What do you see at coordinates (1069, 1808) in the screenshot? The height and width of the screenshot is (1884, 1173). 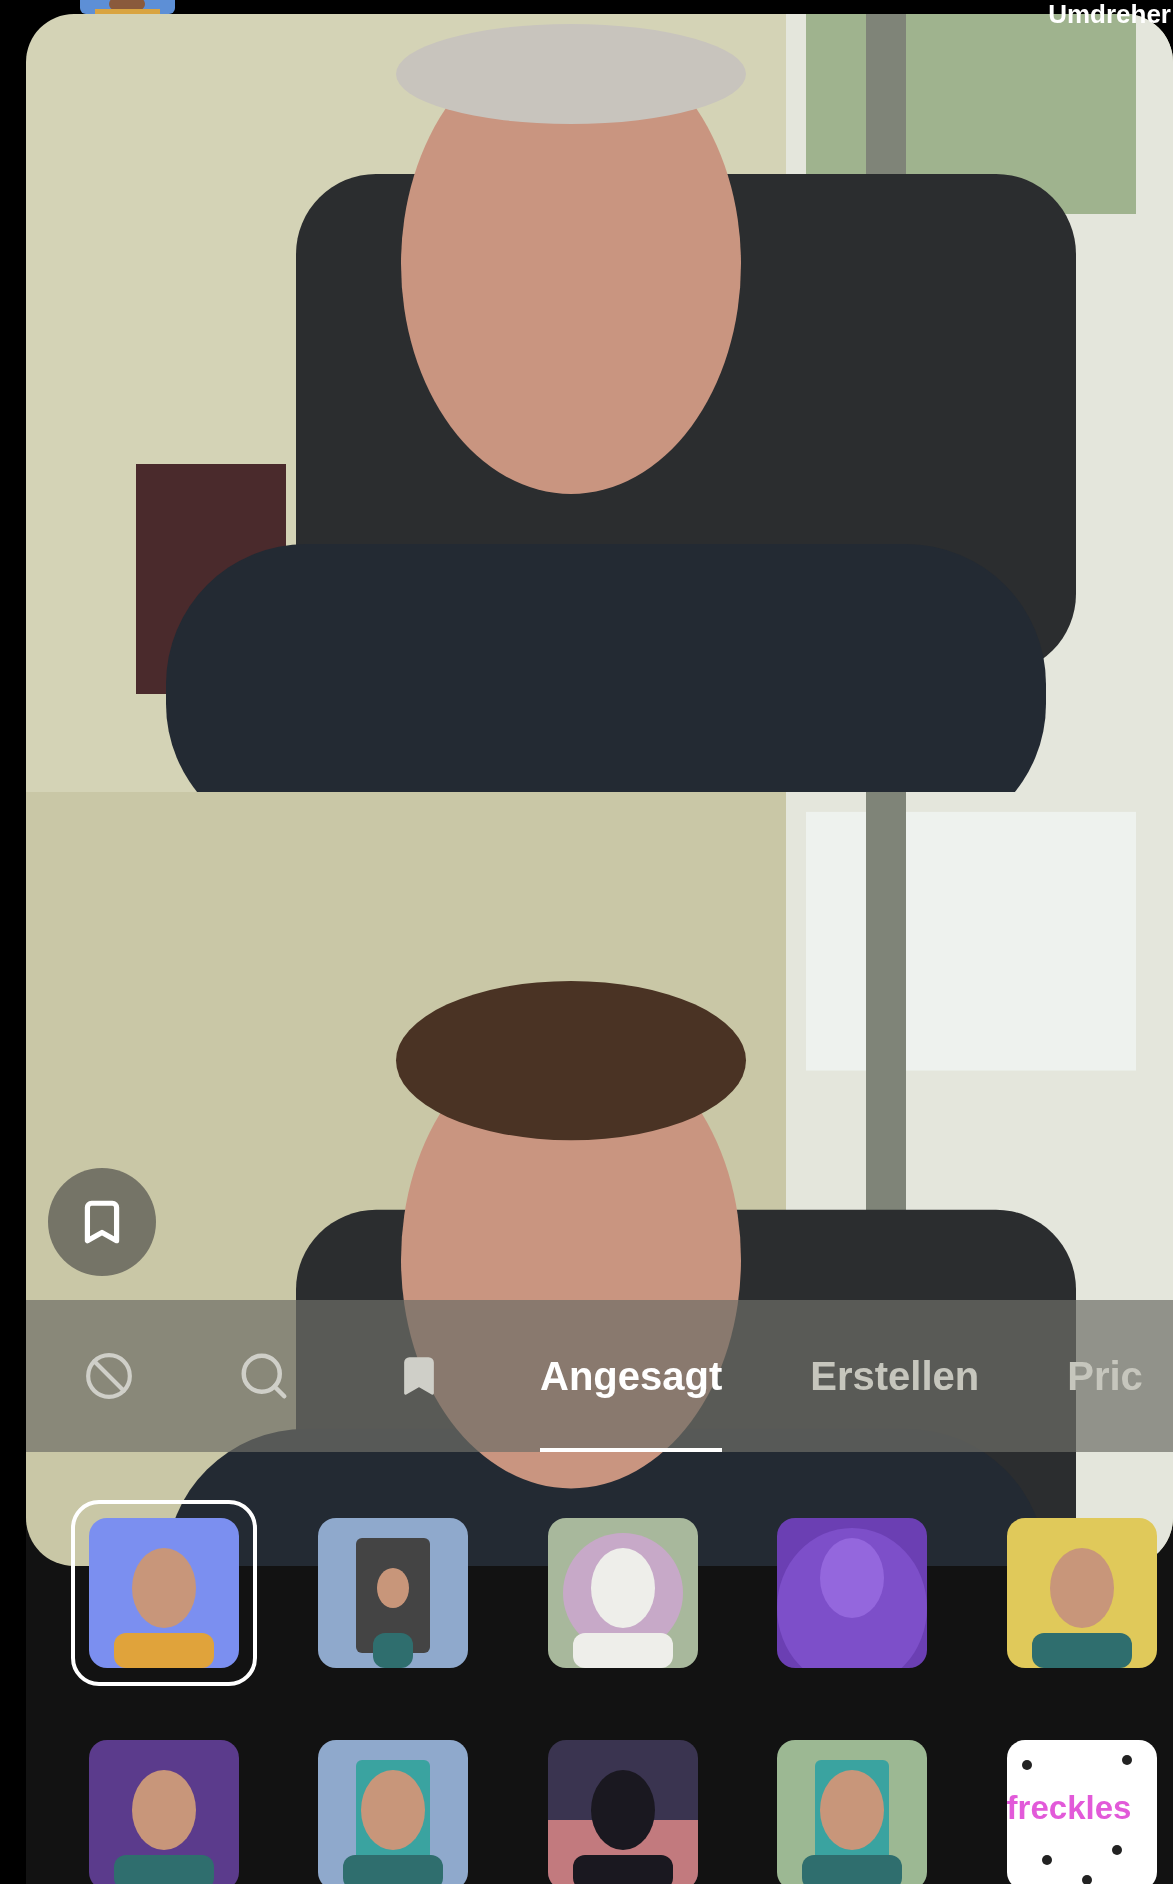 I see `effect-title: freckles` at bounding box center [1069, 1808].